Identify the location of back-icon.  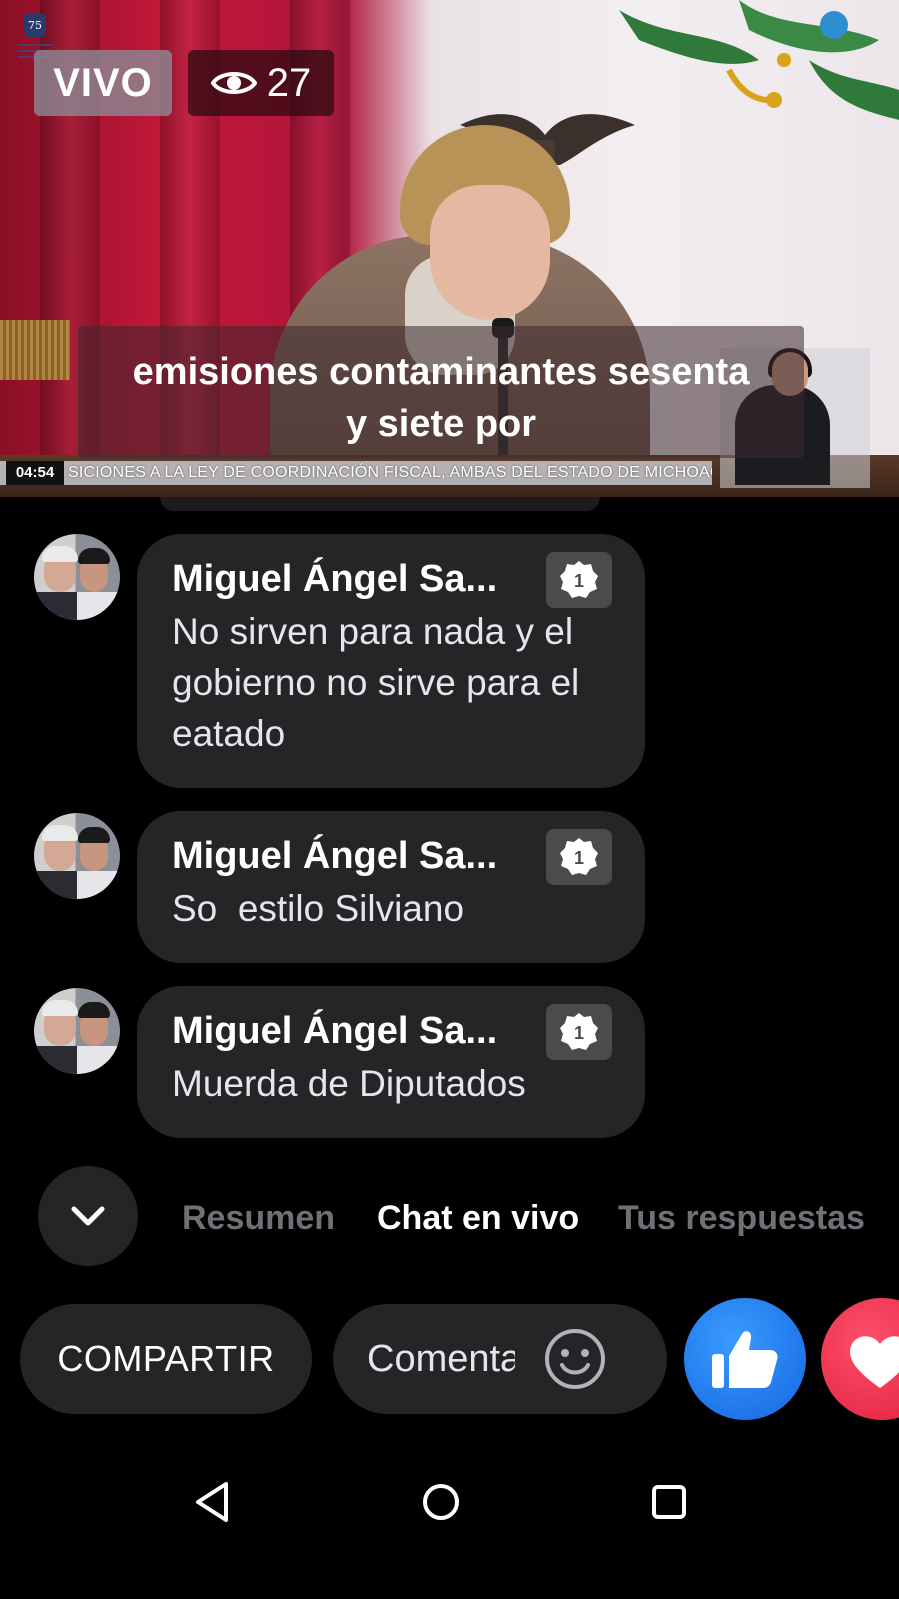
(214, 1502).